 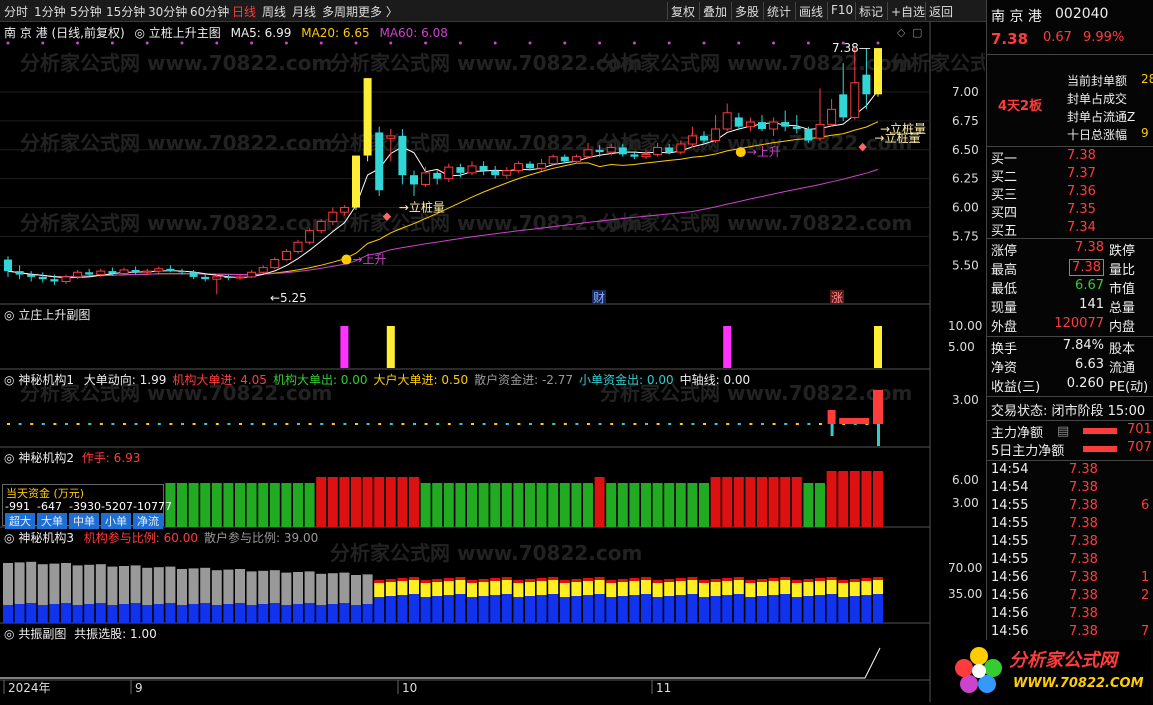 What do you see at coordinates (1070, 157) in the screenshot?
I see `bid-row: 买一 7.38` at bounding box center [1070, 157].